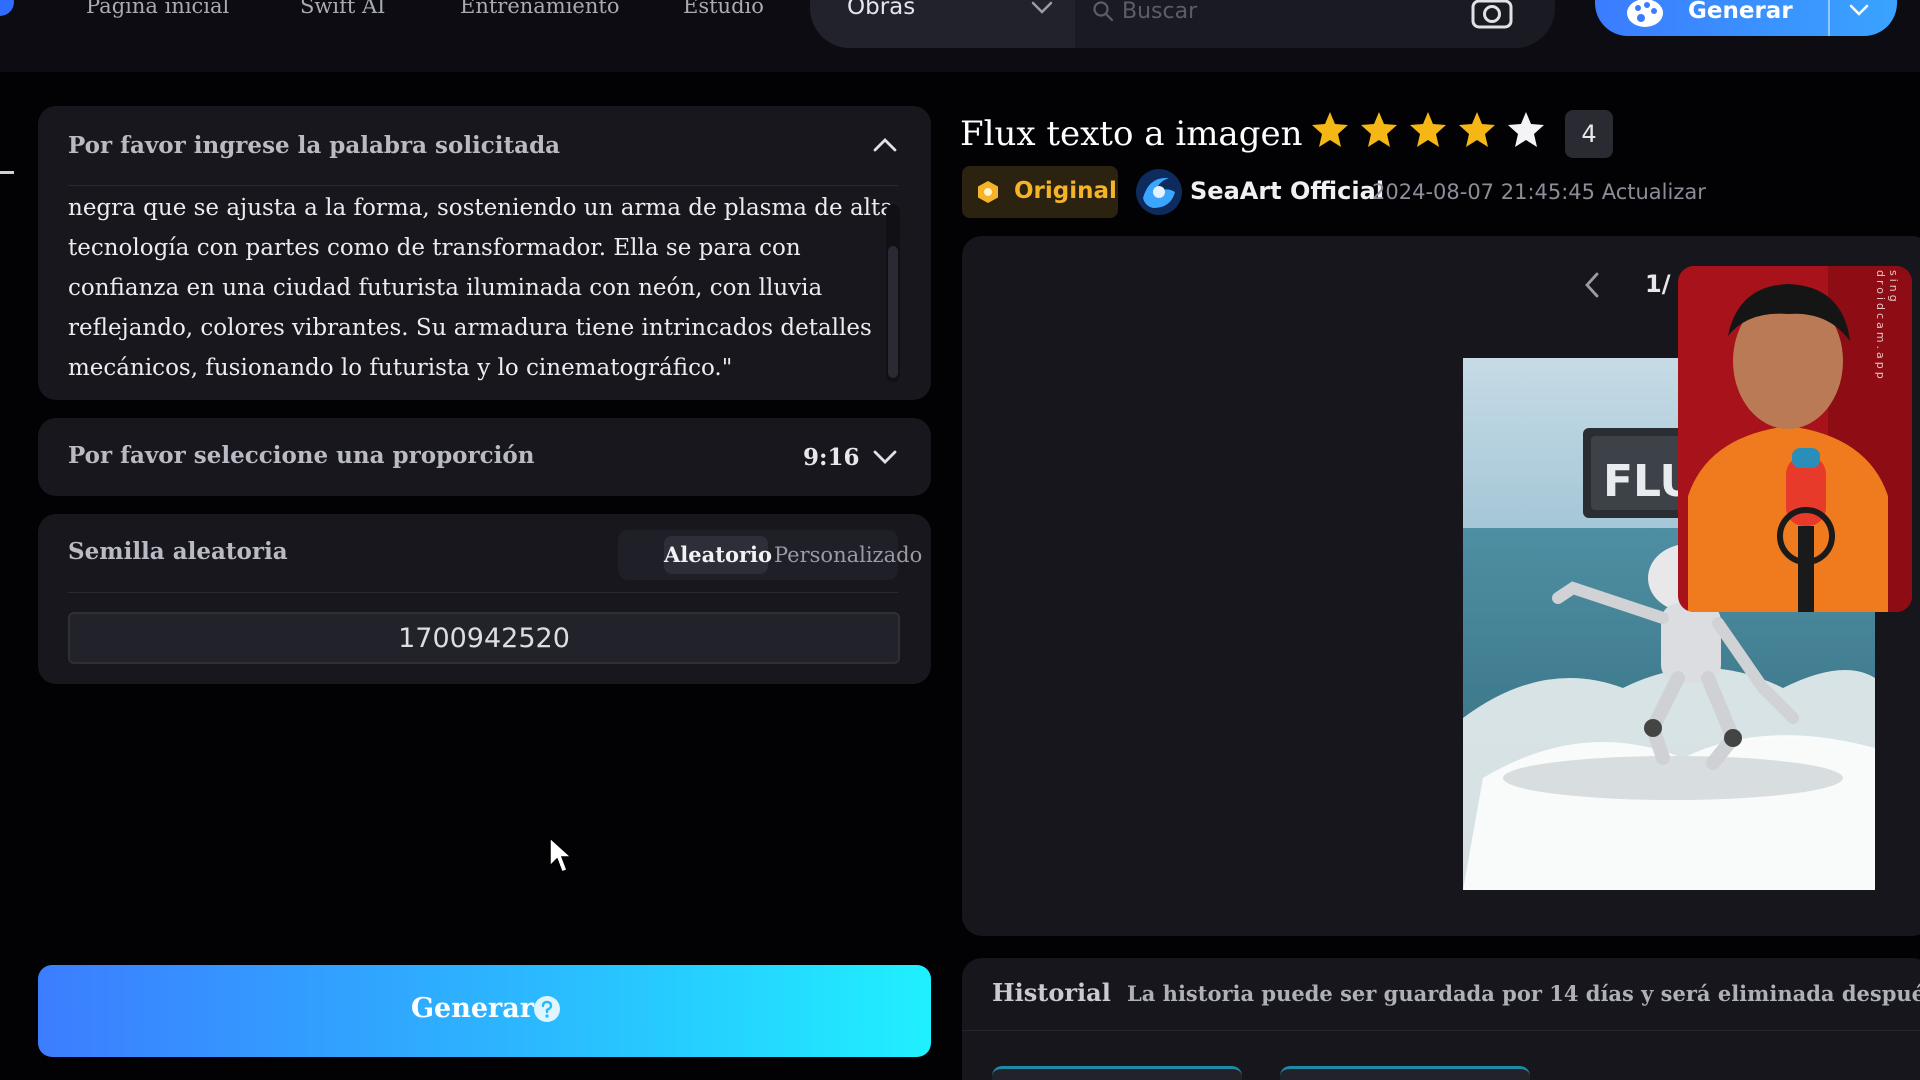  What do you see at coordinates (7, 8) in the screenshot?
I see `logo-icon` at bounding box center [7, 8].